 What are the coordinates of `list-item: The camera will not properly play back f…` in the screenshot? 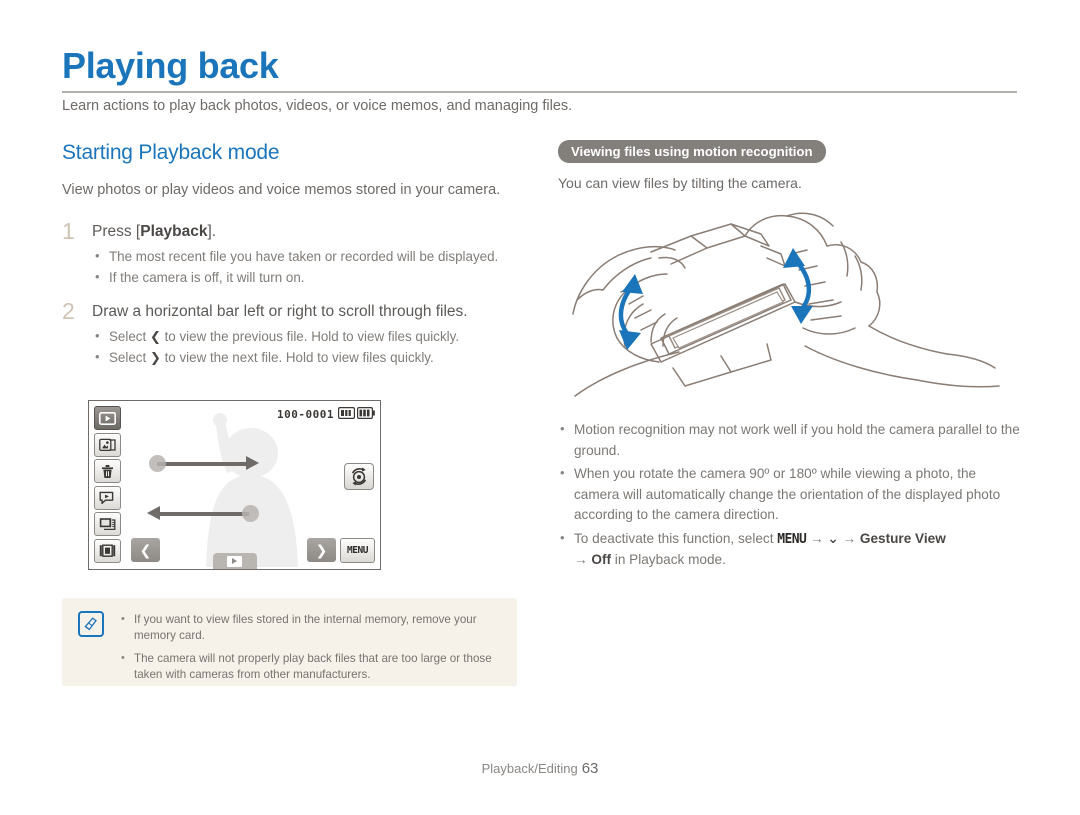 It's located at (310, 666).